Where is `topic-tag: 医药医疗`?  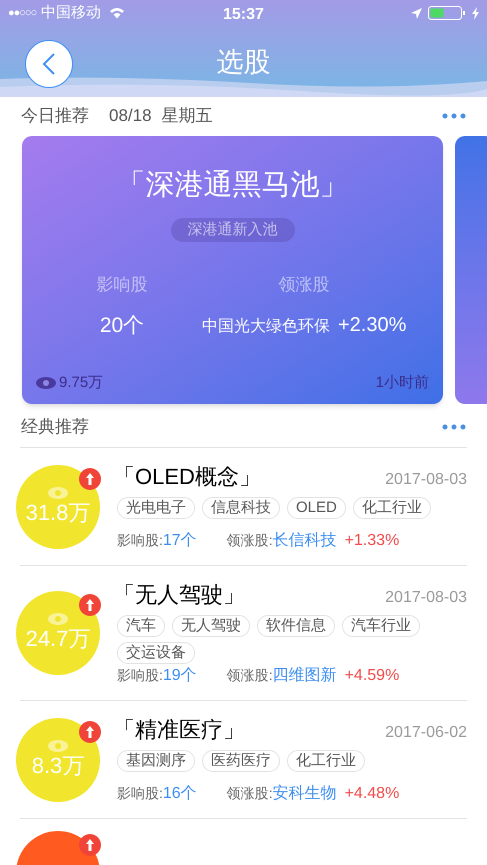 topic-tag: 医药医疗 is located at coordinates (241, 761).